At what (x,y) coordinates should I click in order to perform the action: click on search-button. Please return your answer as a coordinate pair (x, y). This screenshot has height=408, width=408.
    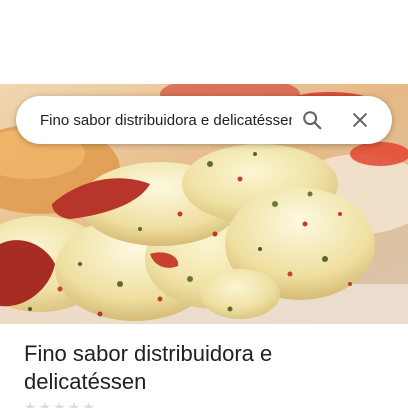
    Looking at the image, I should click on (312, 120).